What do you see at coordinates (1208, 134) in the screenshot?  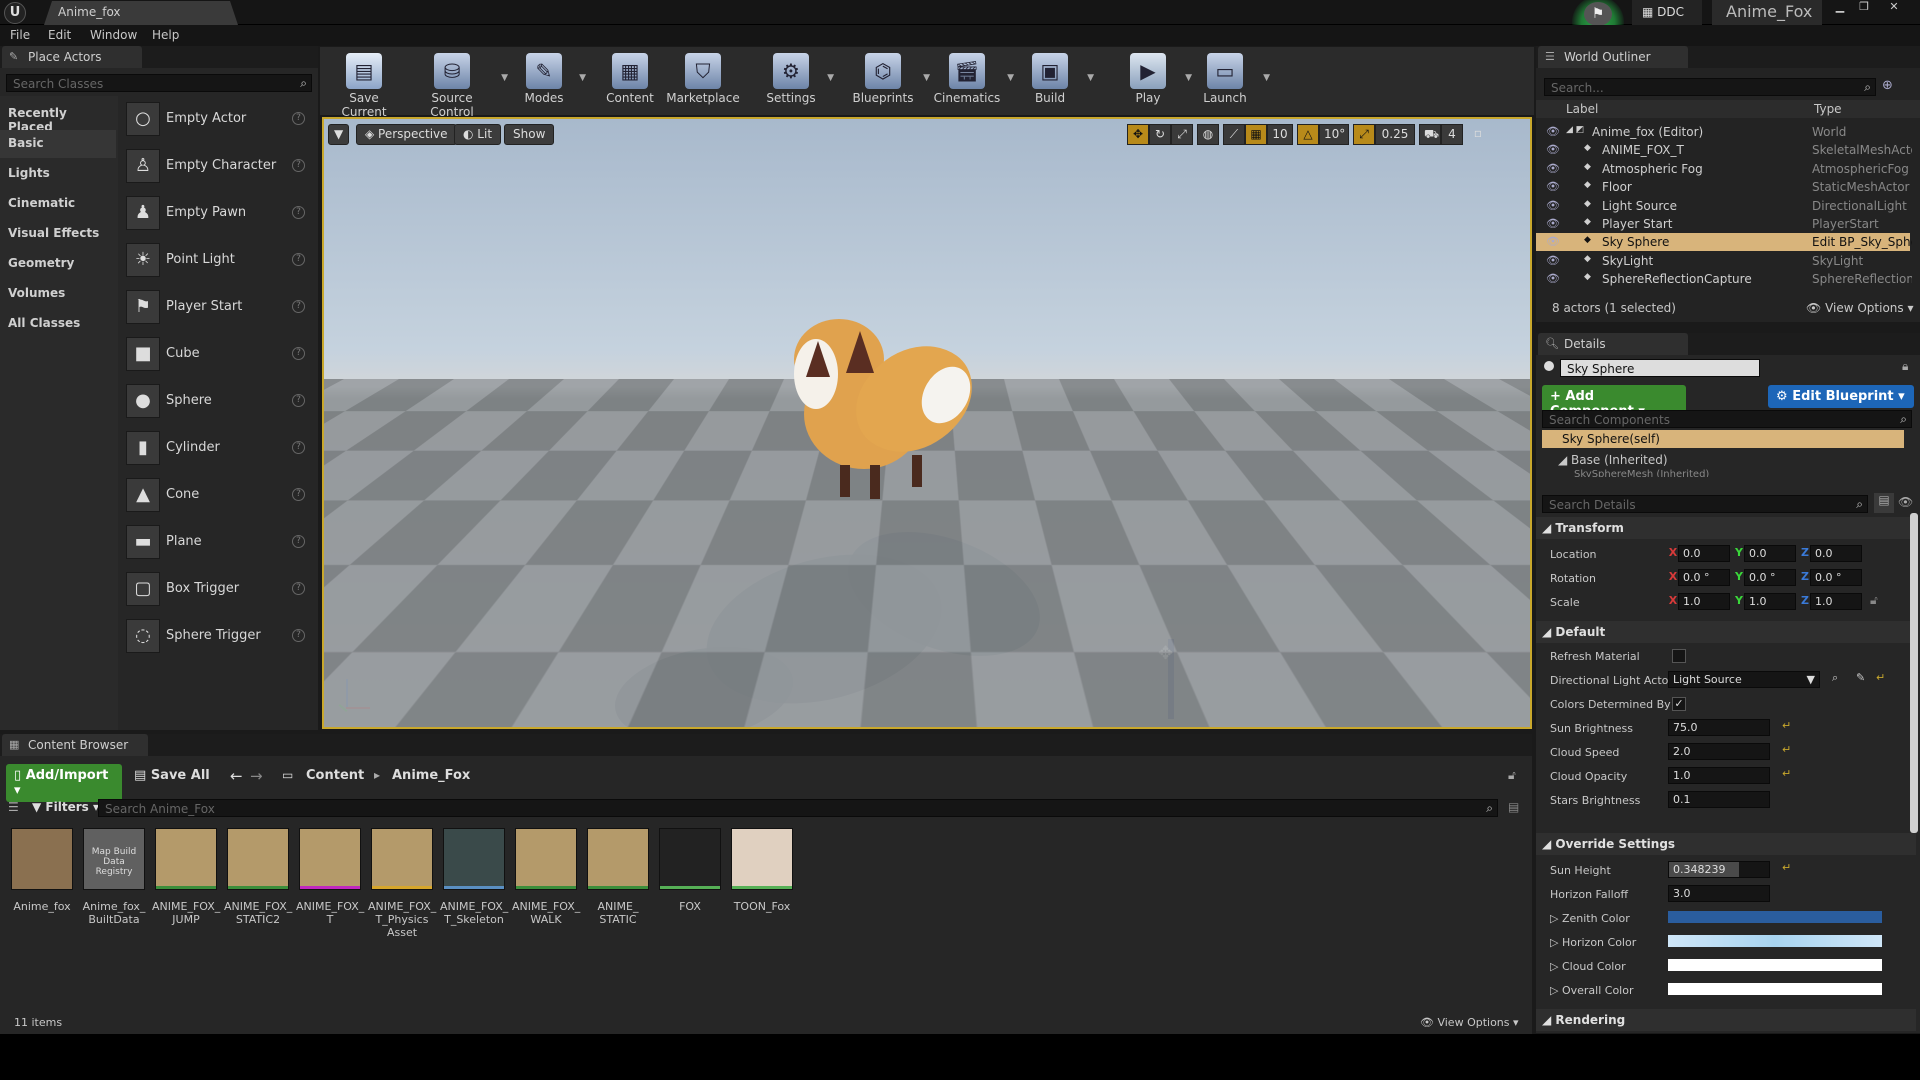 I see `world-local-icon: ◍` at bounding box center [1208, 134].